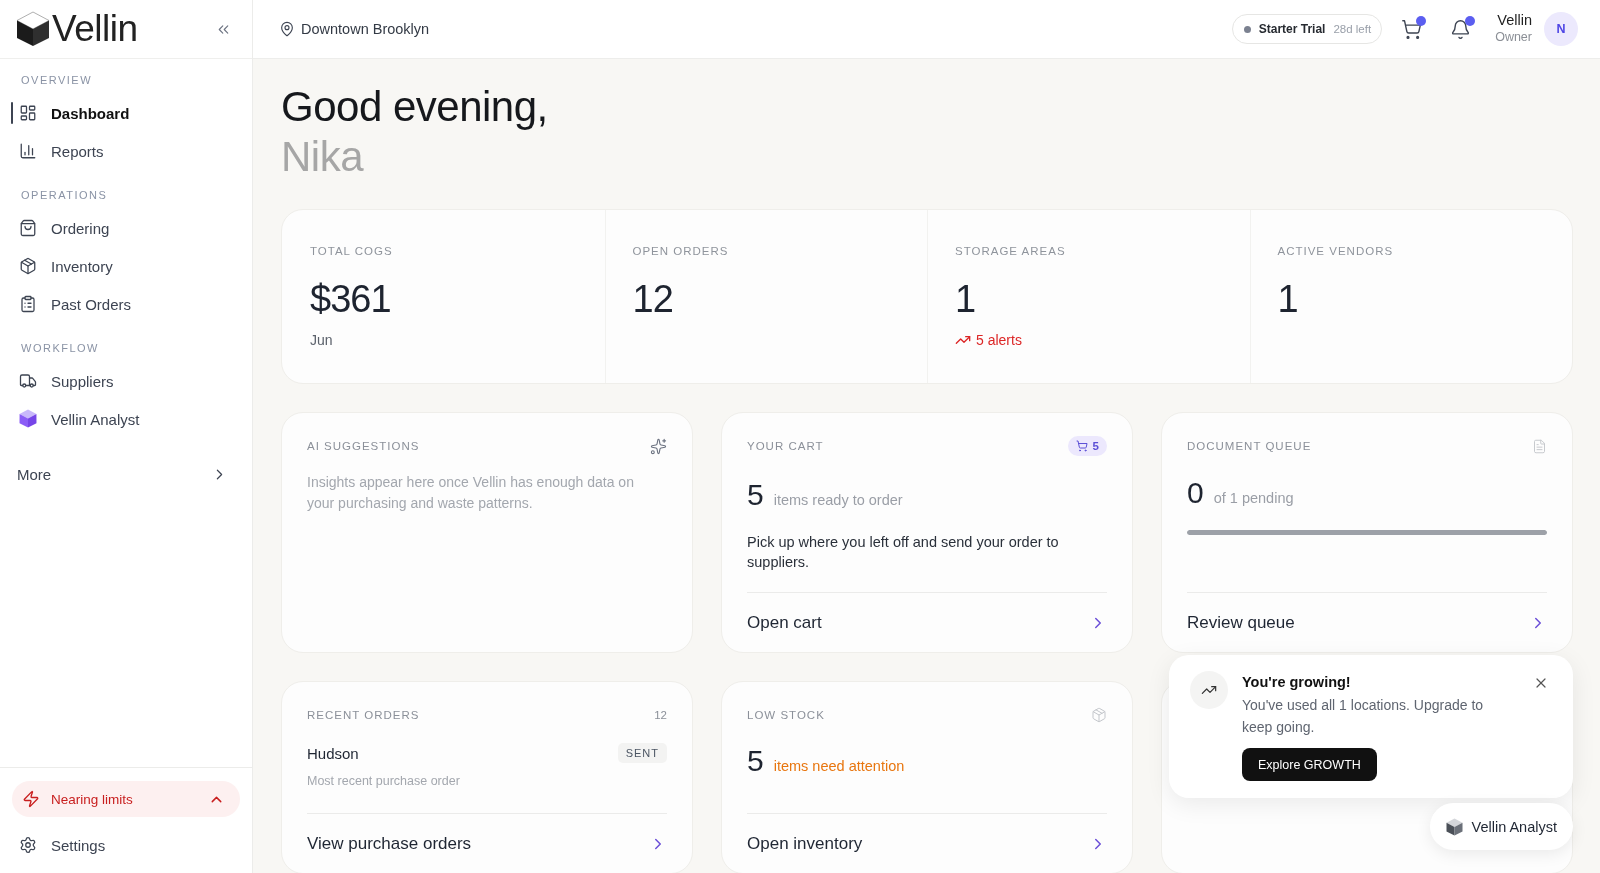 The height and width of the screenshot is (873, 1600). I want to click on more-menu-item: More, so click(126, 474).